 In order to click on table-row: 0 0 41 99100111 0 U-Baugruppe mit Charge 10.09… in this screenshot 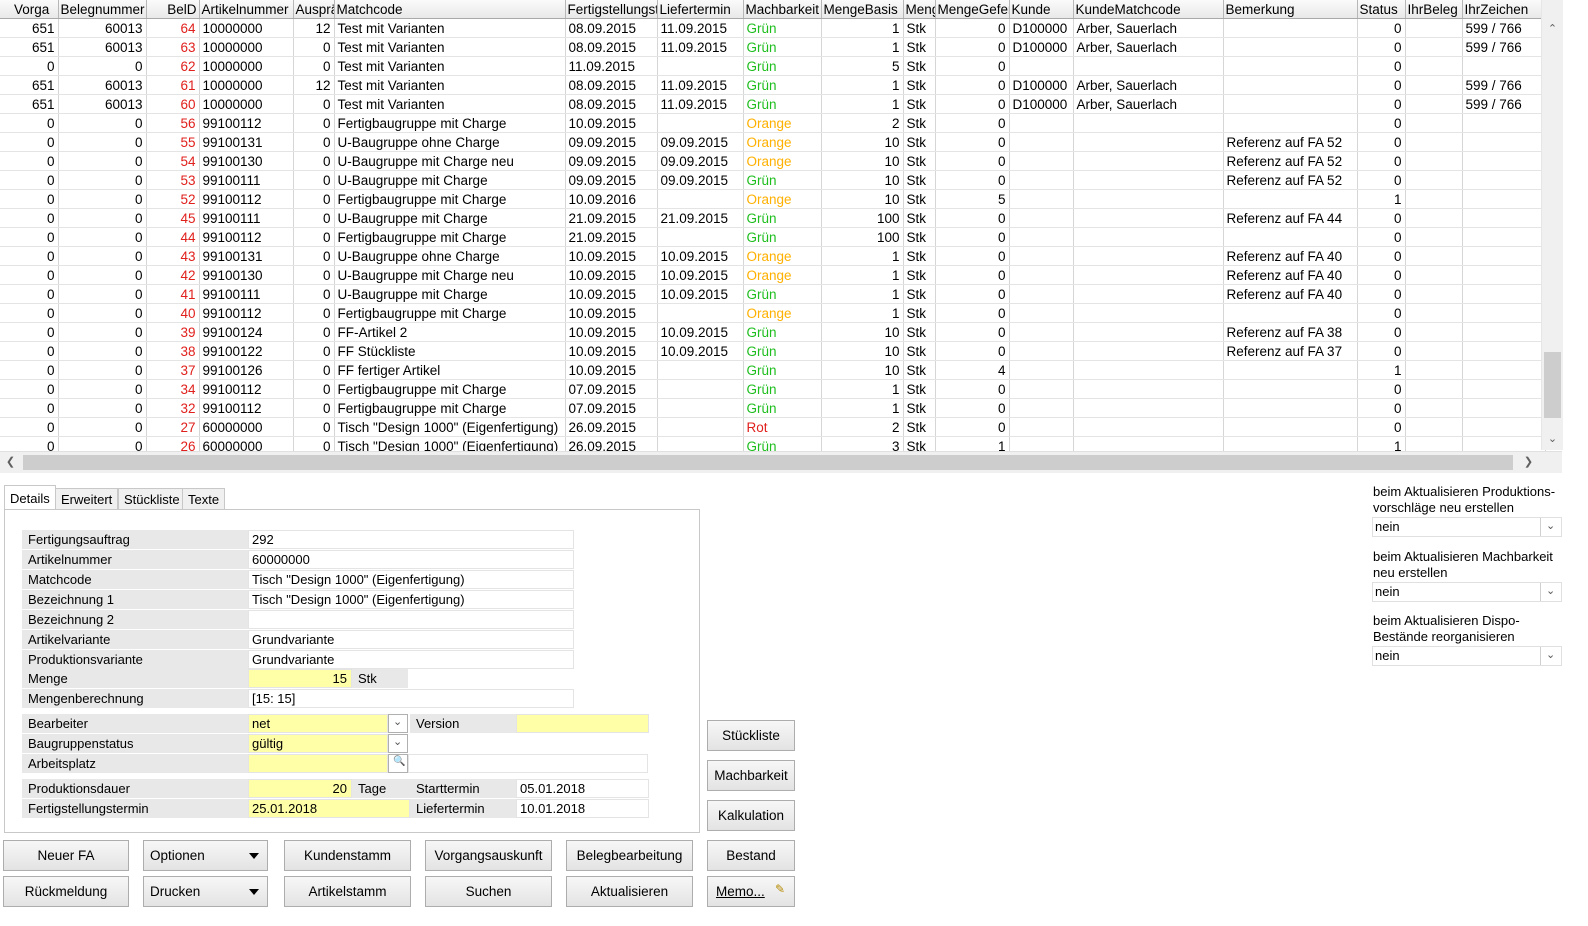, I will do `click(773, 294)`.